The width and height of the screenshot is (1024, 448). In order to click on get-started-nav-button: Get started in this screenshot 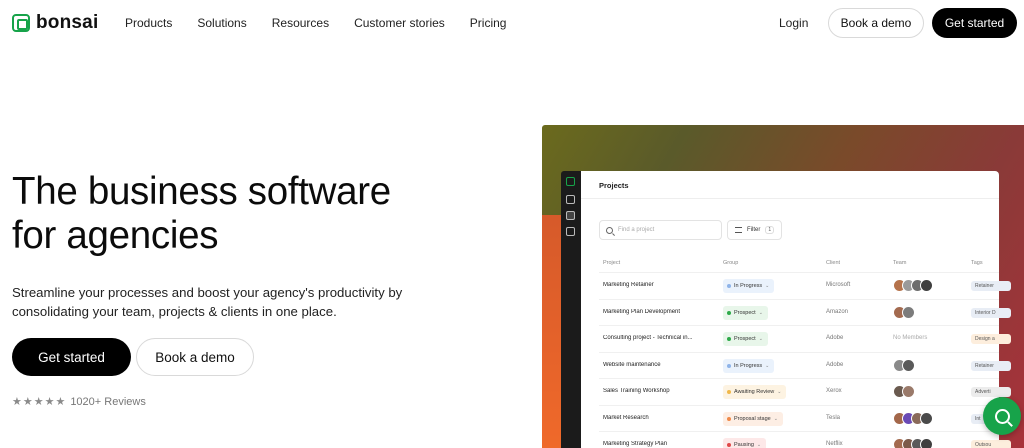, I will do `click(974, 23)`.